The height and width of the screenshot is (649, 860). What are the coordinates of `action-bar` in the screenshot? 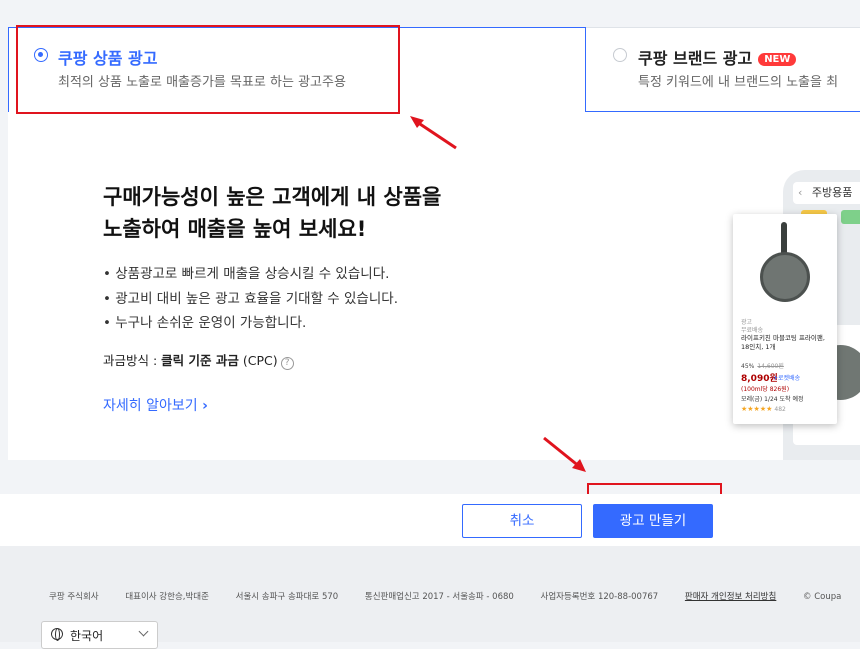 It's located at (430, 520).